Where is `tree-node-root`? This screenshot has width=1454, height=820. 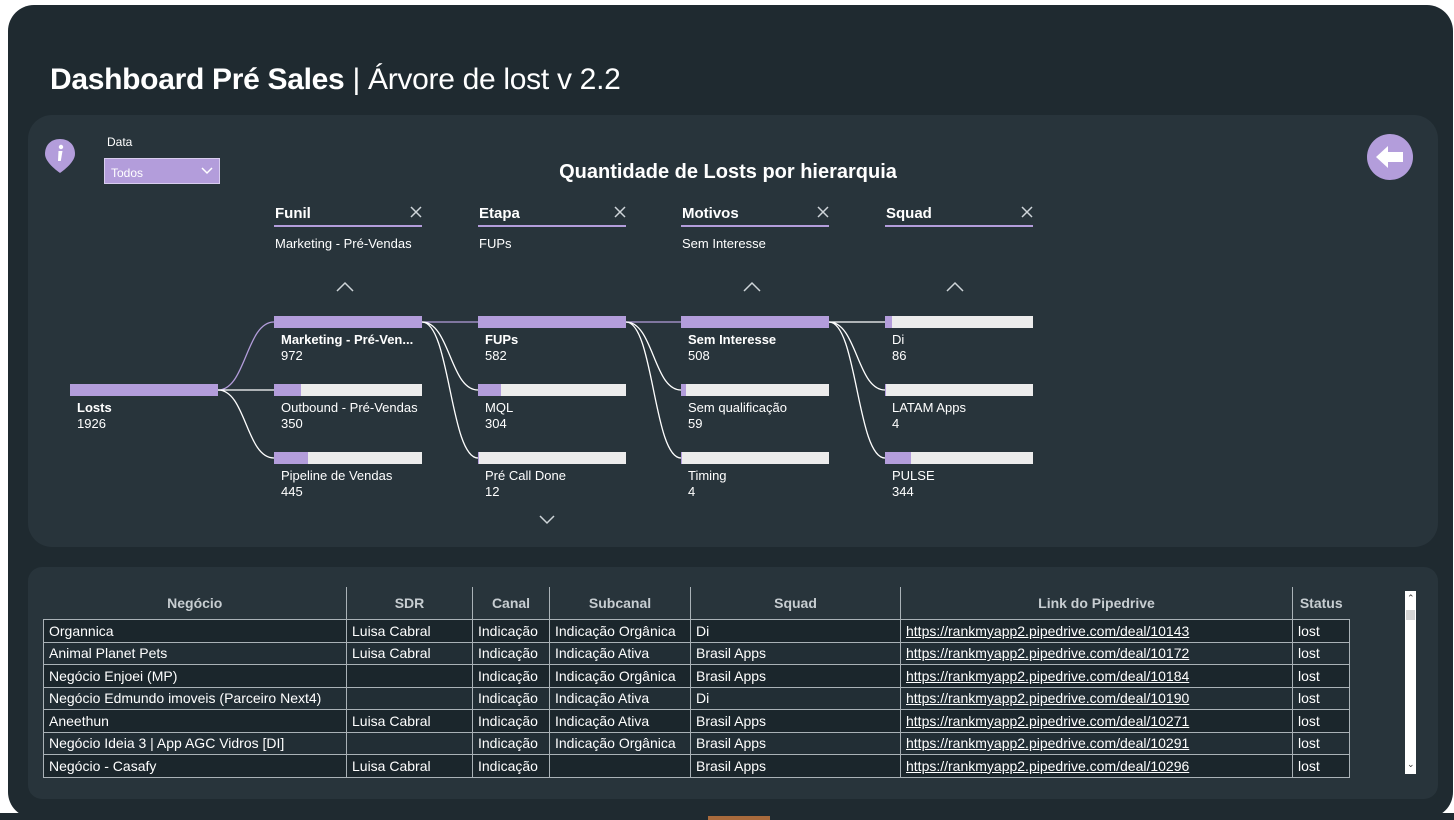 tree-node-root is located at coordinates (144, 390).